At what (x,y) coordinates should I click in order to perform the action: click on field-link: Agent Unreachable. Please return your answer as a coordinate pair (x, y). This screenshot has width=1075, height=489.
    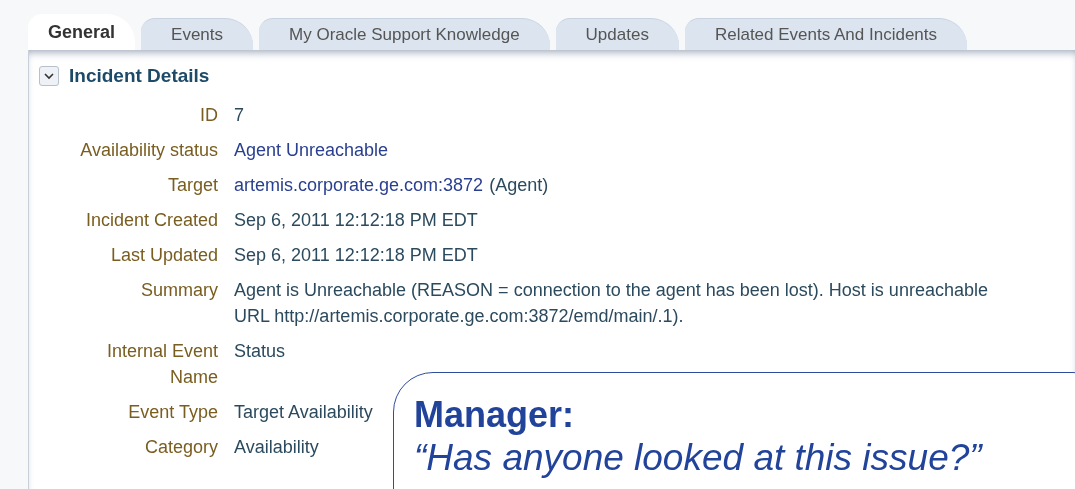
    Looking at the image, I should click on (311, 150).